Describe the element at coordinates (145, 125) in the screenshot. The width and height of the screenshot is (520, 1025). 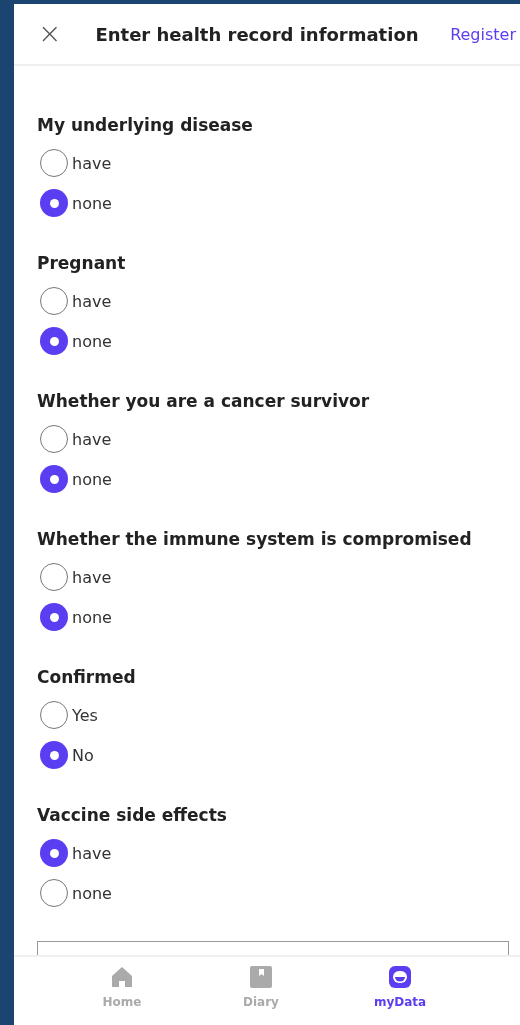
I see `question-title: My underlying disease` at that location.